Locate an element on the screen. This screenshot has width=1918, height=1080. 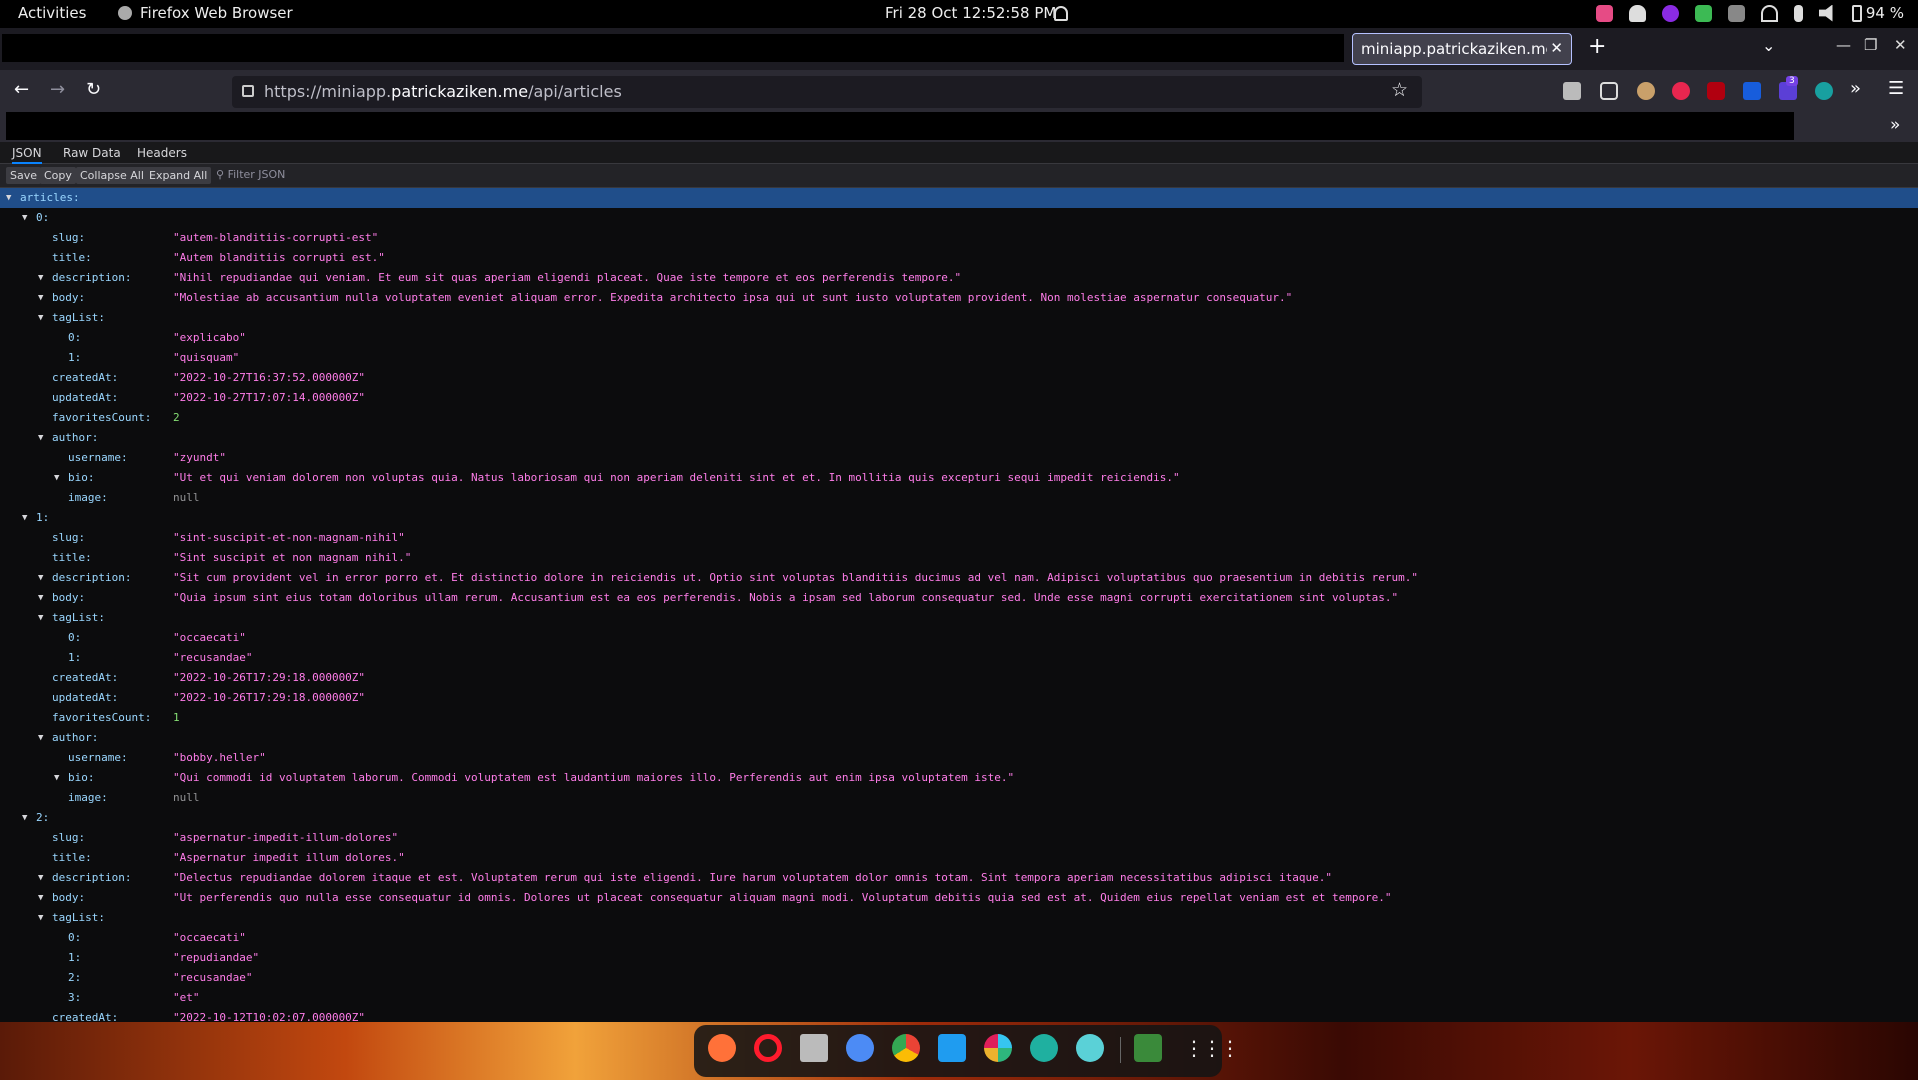
minimize-icon: — is located at coordinates (1843, 45).